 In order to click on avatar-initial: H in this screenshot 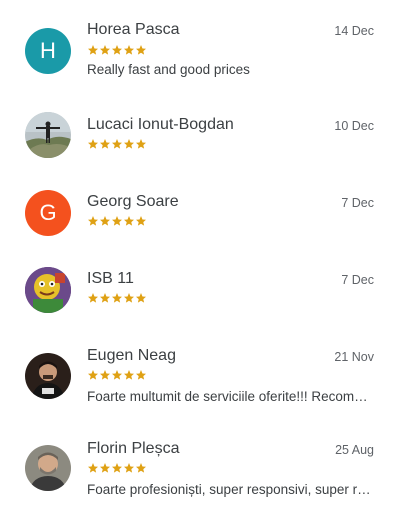, I will do `click(48, 50)`.